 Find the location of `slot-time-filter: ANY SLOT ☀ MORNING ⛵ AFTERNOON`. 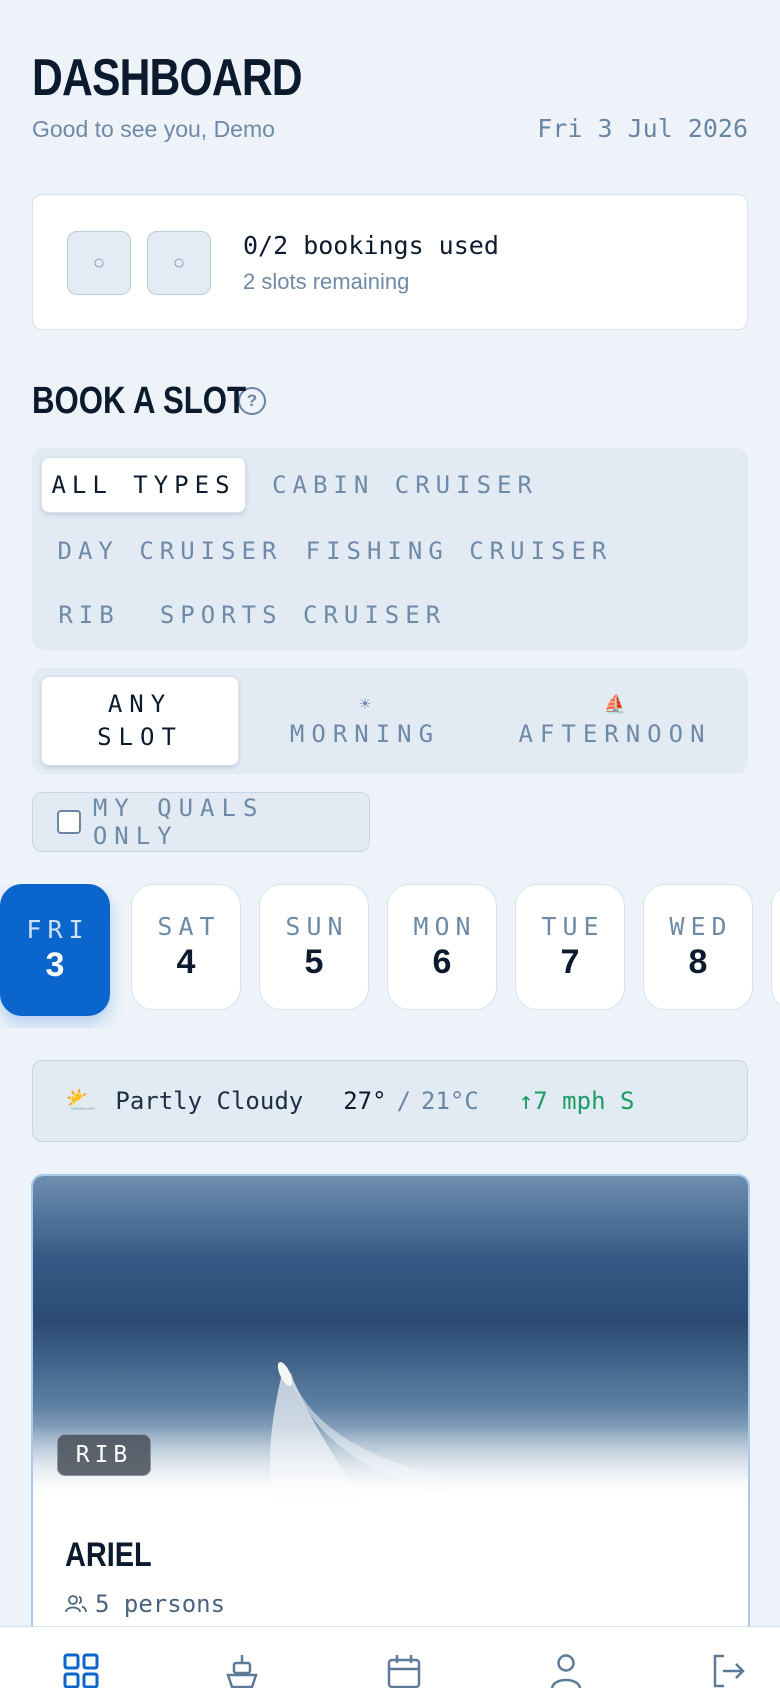

slot-time-filter: ANY SLOT ☀ MORNING ⛵ AFTERNOON is located at coordinates (390, 721).